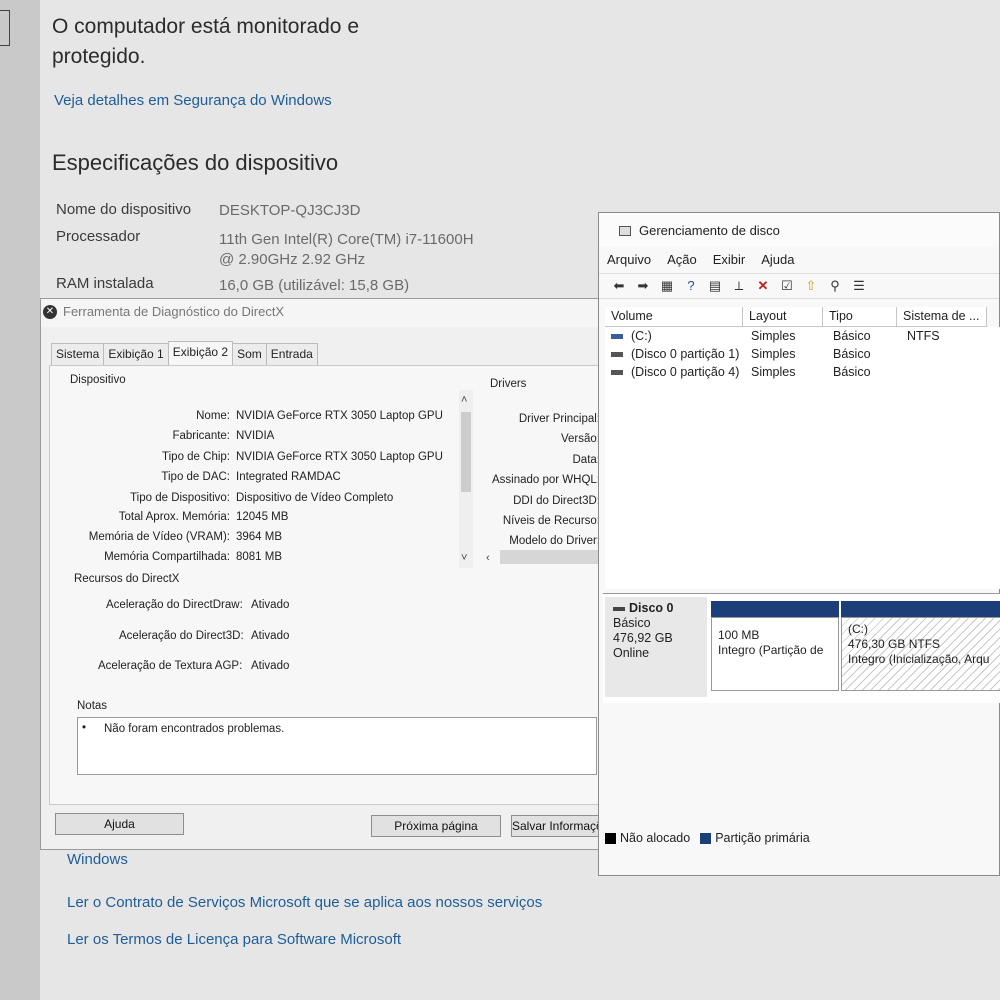 The width and height of the screenshot is (1000, 1000). Describe the element at coordinates (259, 537) in the screenshot. I see `vram-value: 3964 MB` at that location.